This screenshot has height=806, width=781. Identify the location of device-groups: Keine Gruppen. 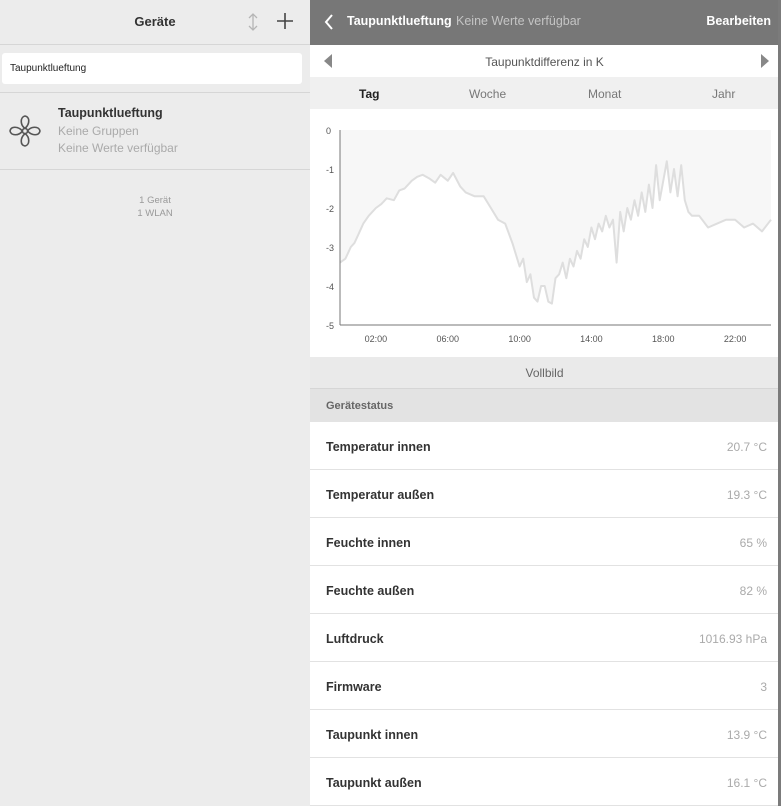
(98, 131).